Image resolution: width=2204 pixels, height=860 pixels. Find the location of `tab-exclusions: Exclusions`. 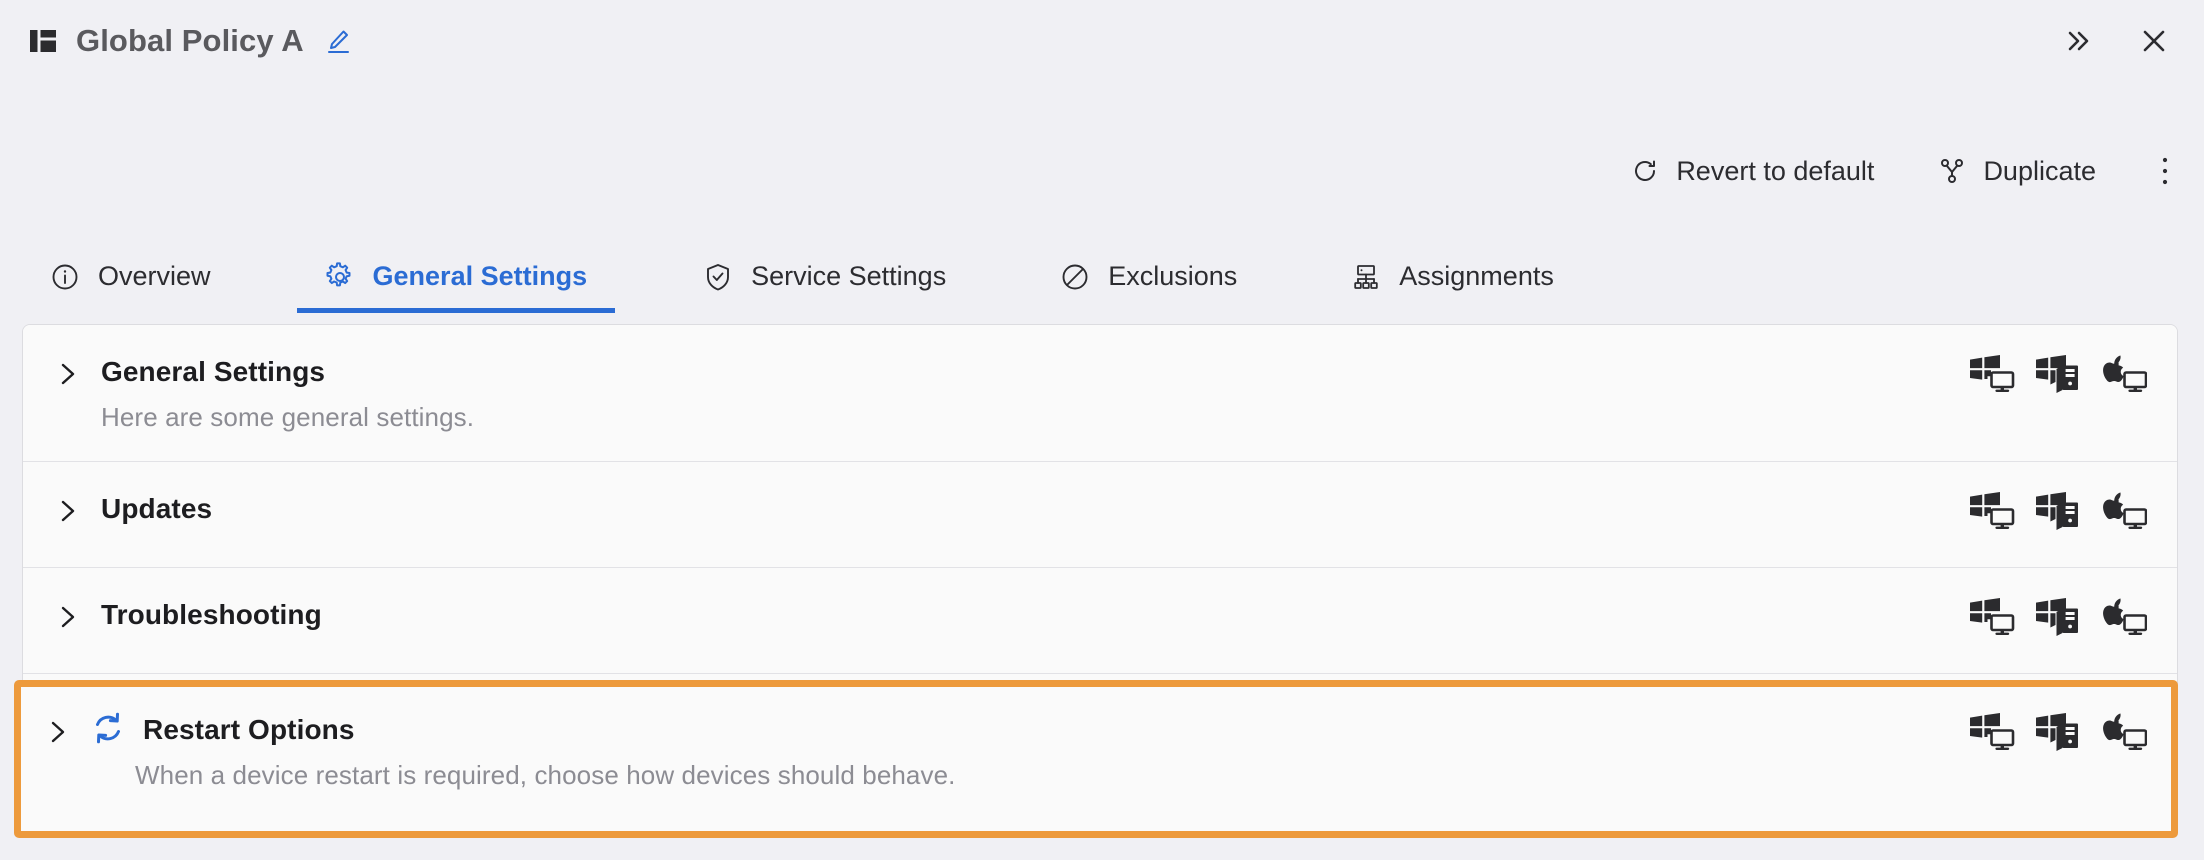

tab-exclusions: Exclusions is located at coordinates (1148, 279).